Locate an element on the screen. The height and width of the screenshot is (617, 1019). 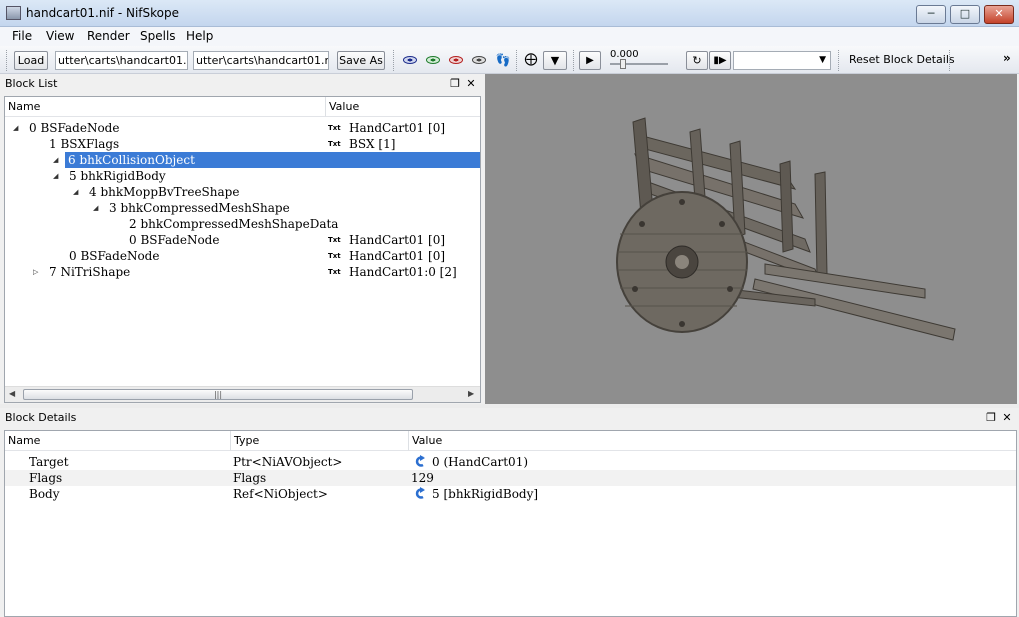
maximize-button: □ is located at coordinates (965, 14).